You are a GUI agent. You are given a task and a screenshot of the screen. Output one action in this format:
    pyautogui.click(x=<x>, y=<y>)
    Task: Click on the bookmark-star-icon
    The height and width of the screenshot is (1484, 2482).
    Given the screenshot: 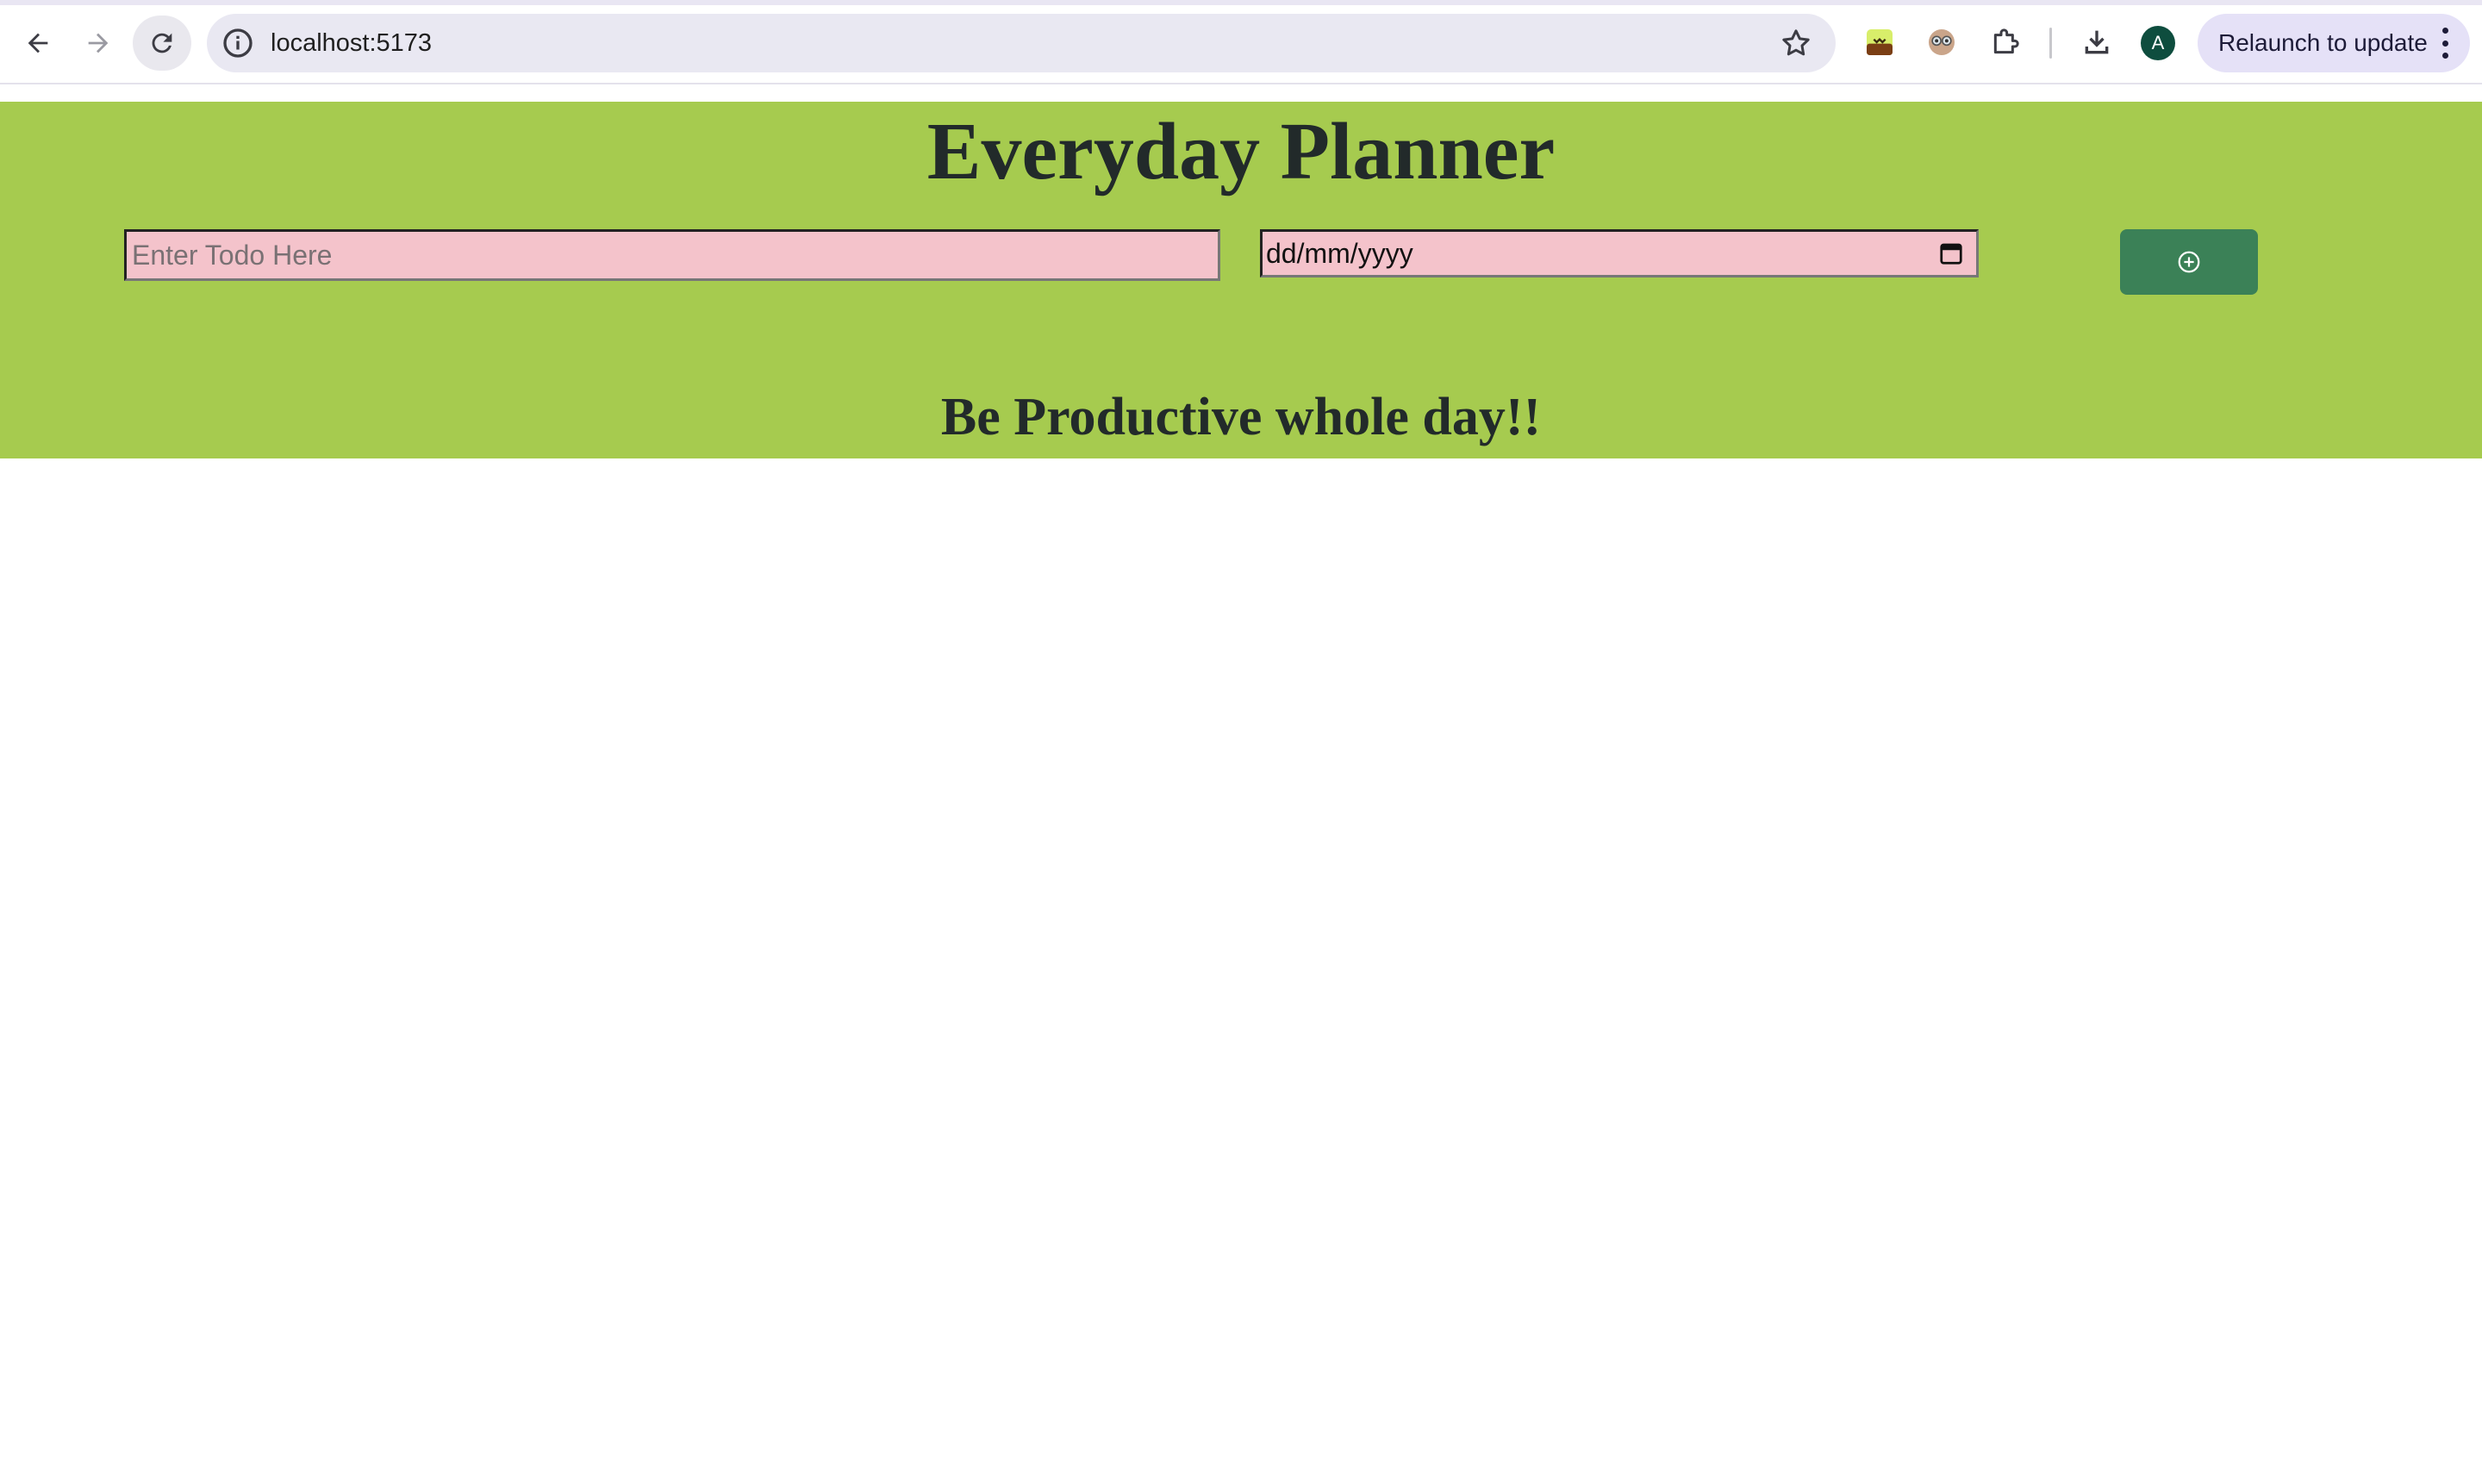 What is the action you would take?
    pyautogui.click(x=1796, y=43)
    